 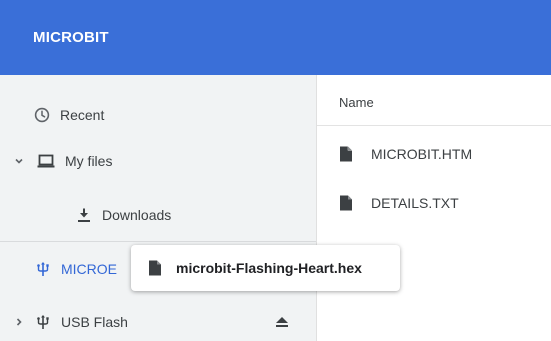 I want to click on column-header-divider, so click(x=434, y=125).